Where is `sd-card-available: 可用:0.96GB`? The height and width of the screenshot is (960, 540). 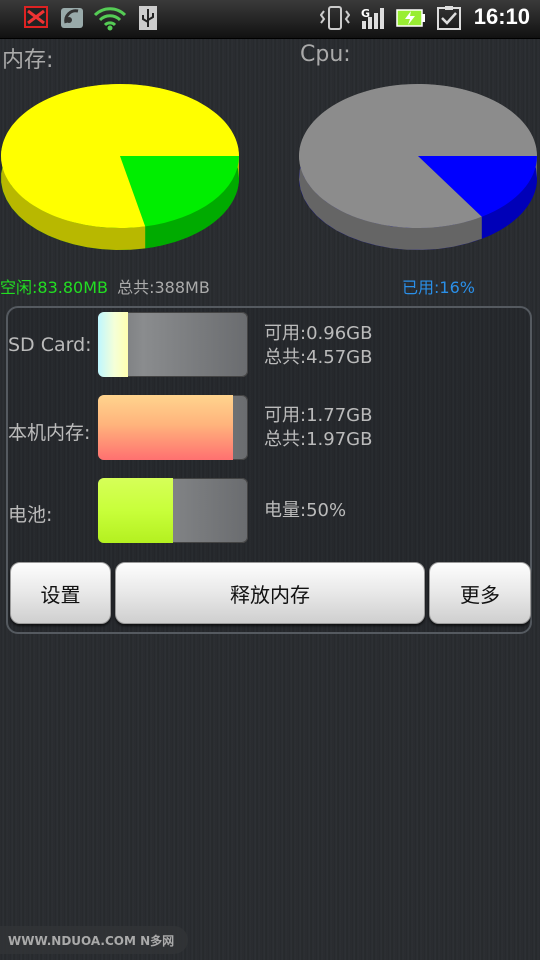
sd-card-available: 可用:0.96GB is located at coordinates (318, 333).